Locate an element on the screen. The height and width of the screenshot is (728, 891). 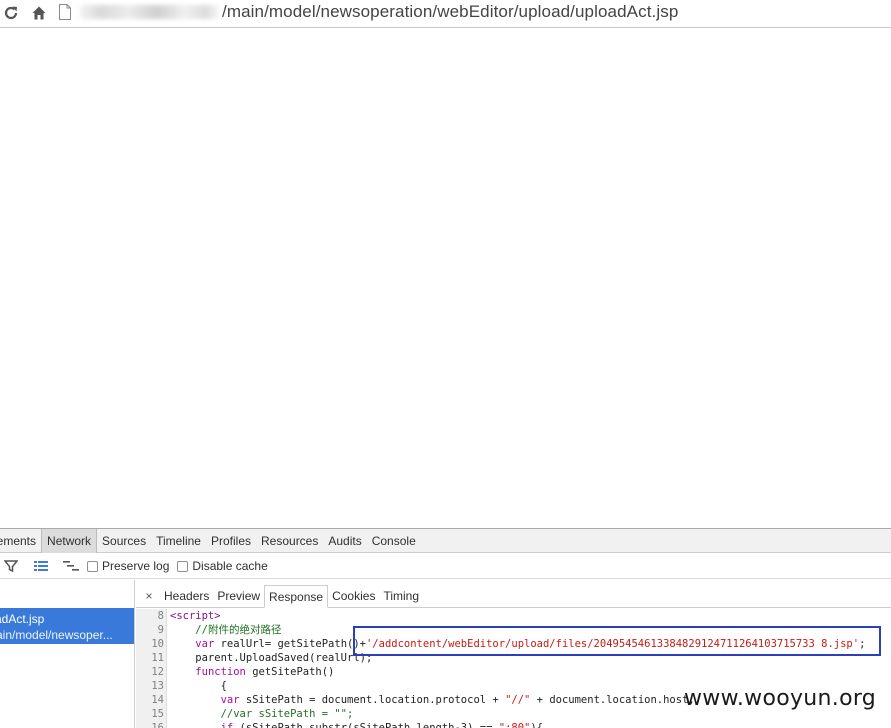
line-source: //var sSitePath = ""; is located at coordinates (262, 714).